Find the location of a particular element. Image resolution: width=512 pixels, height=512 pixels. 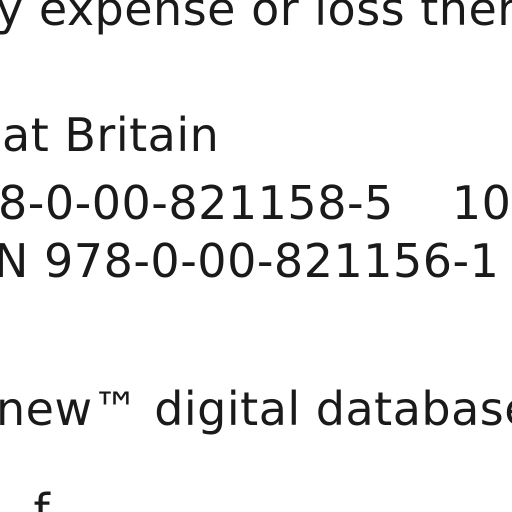

text-line-britain: at Britain is located at coordinates (111, 135).